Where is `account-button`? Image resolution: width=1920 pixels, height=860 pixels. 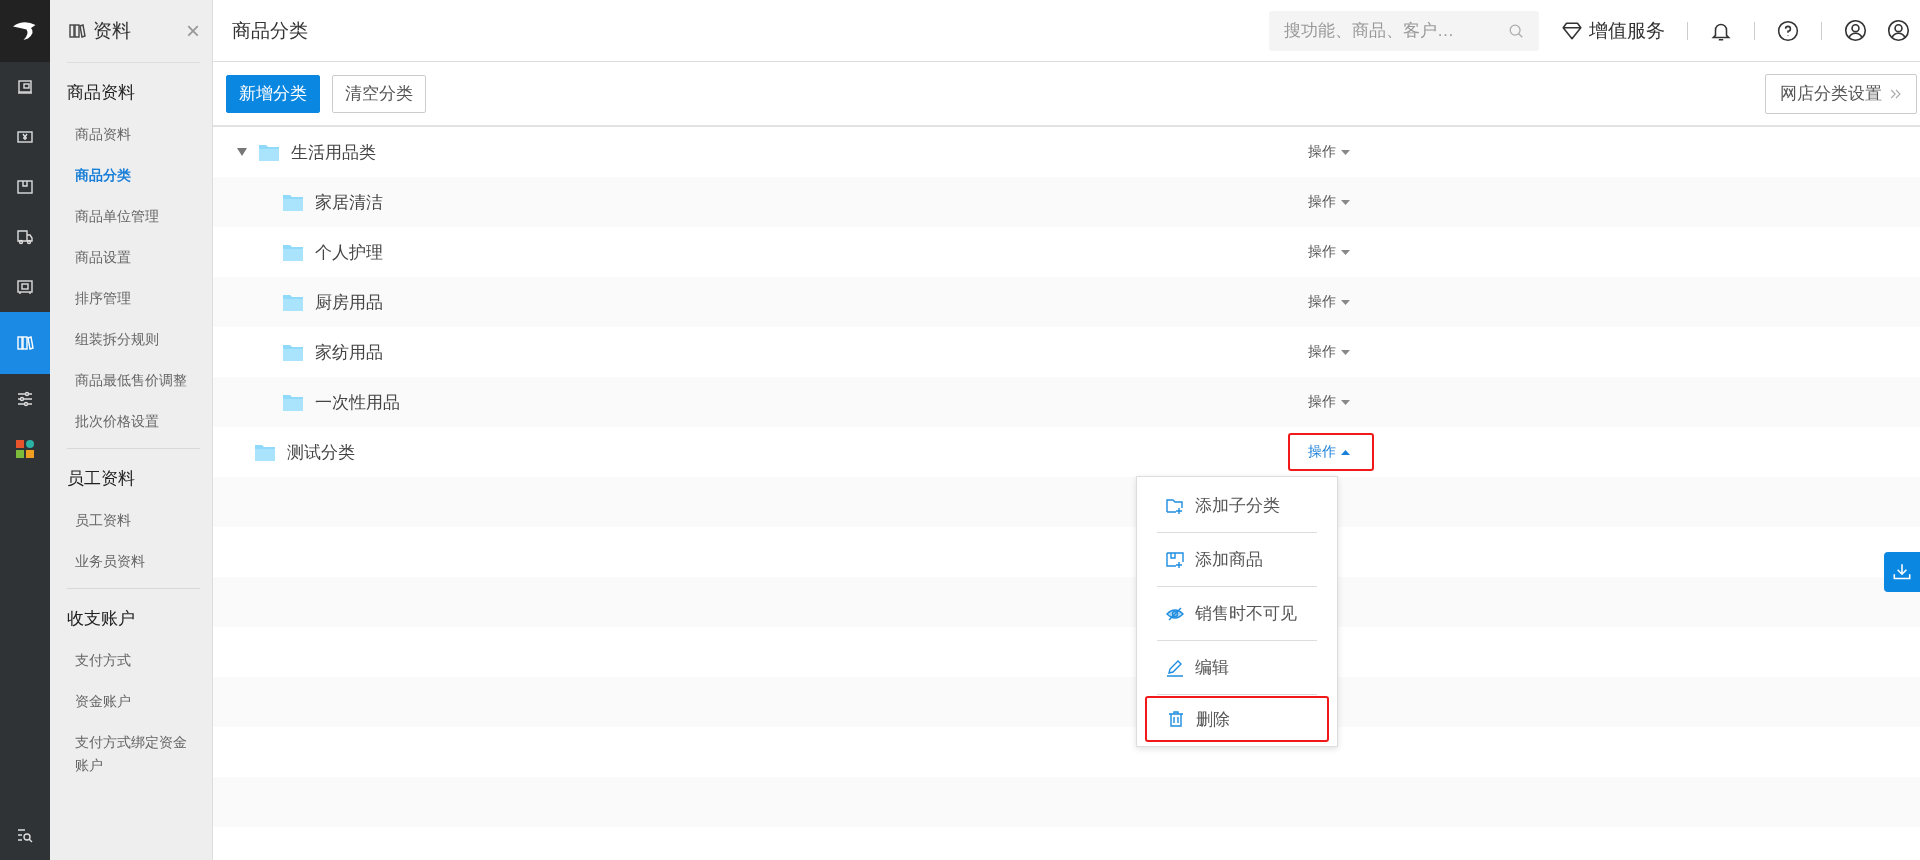 account-button is located at coordinates (1855, 30).